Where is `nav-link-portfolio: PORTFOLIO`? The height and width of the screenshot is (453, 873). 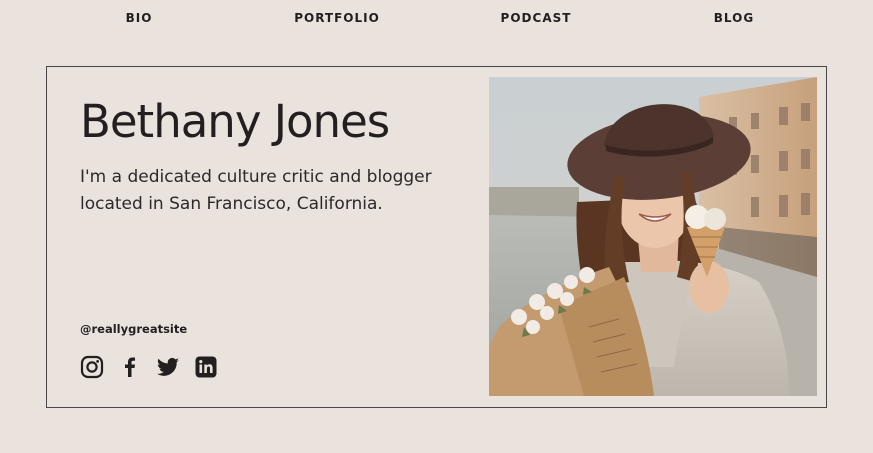
nav-link-portfolio: PORTFOLIO is located at coordinates (337, 18).